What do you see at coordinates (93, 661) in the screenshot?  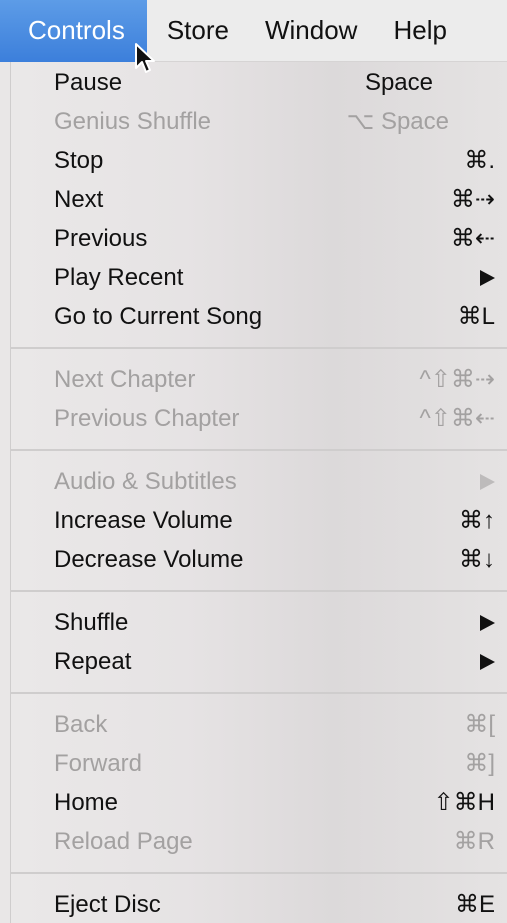 I see `menu-item-label: Repeat` at bounding box center [93, 661].